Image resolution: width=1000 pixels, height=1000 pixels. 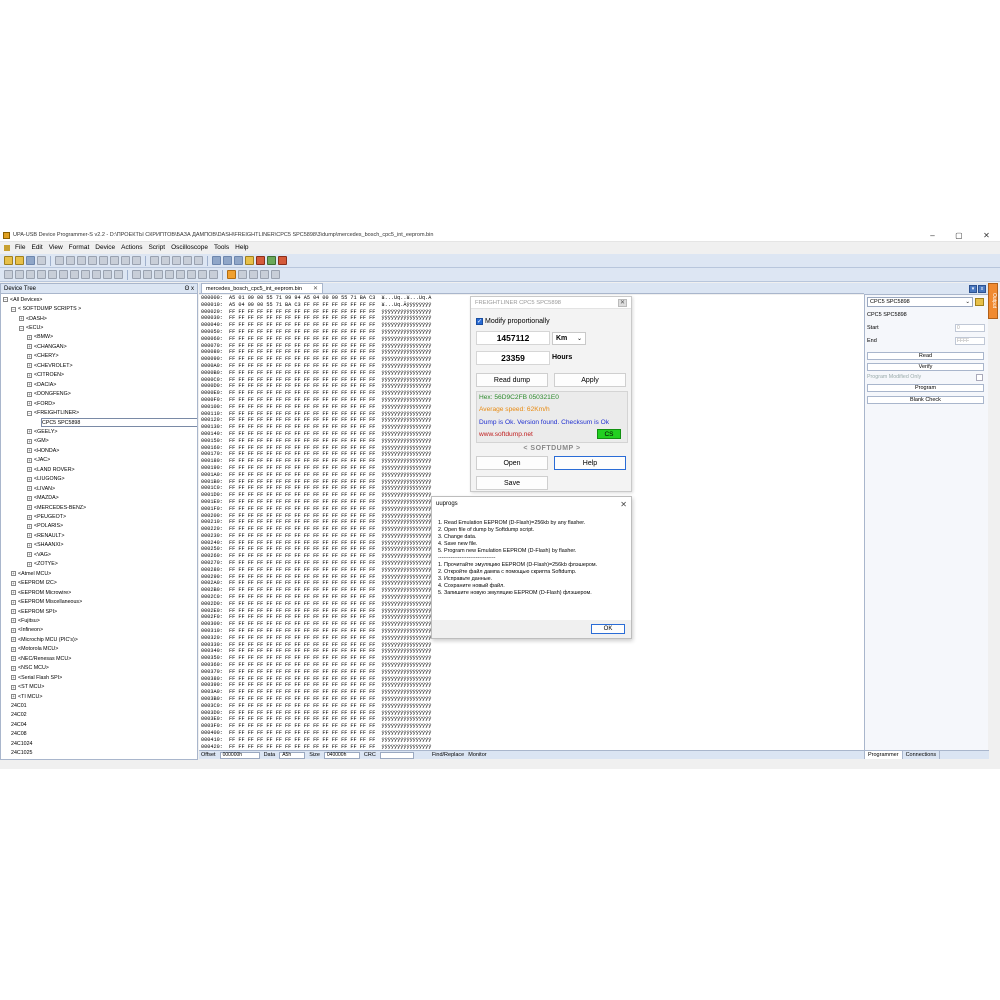 I want to click on undo-icon, so click(x=125, y=260).